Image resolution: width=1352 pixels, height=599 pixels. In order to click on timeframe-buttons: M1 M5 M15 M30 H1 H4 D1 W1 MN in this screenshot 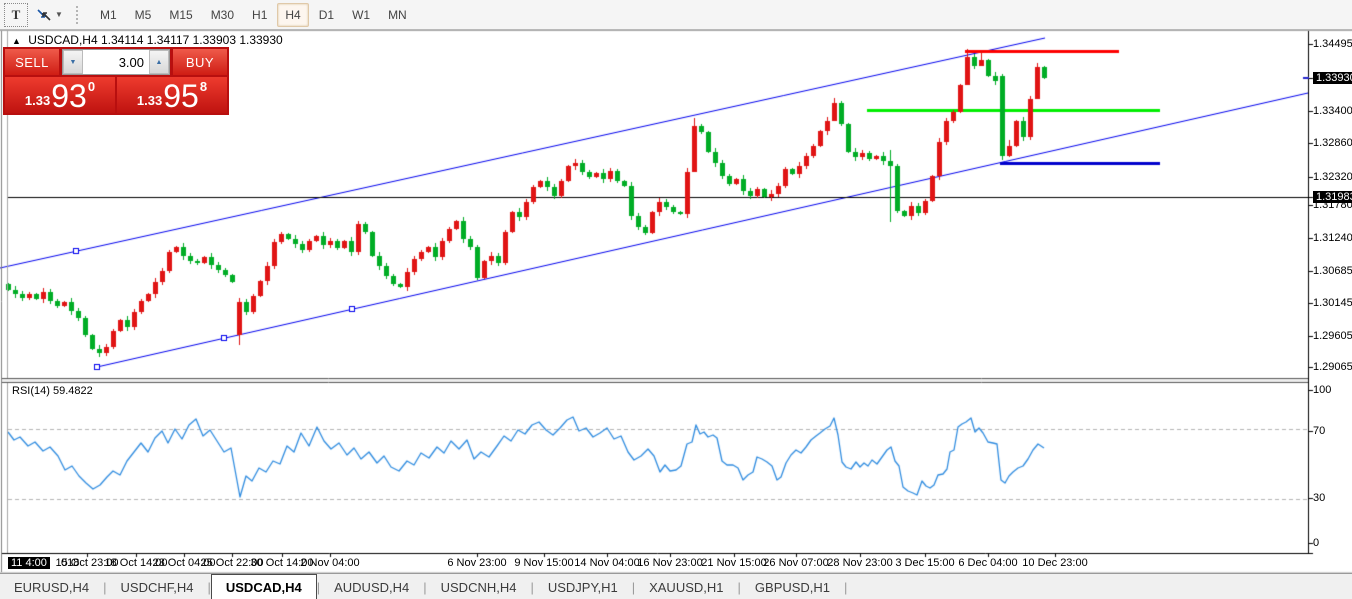, I will do `click(253, 14)`.